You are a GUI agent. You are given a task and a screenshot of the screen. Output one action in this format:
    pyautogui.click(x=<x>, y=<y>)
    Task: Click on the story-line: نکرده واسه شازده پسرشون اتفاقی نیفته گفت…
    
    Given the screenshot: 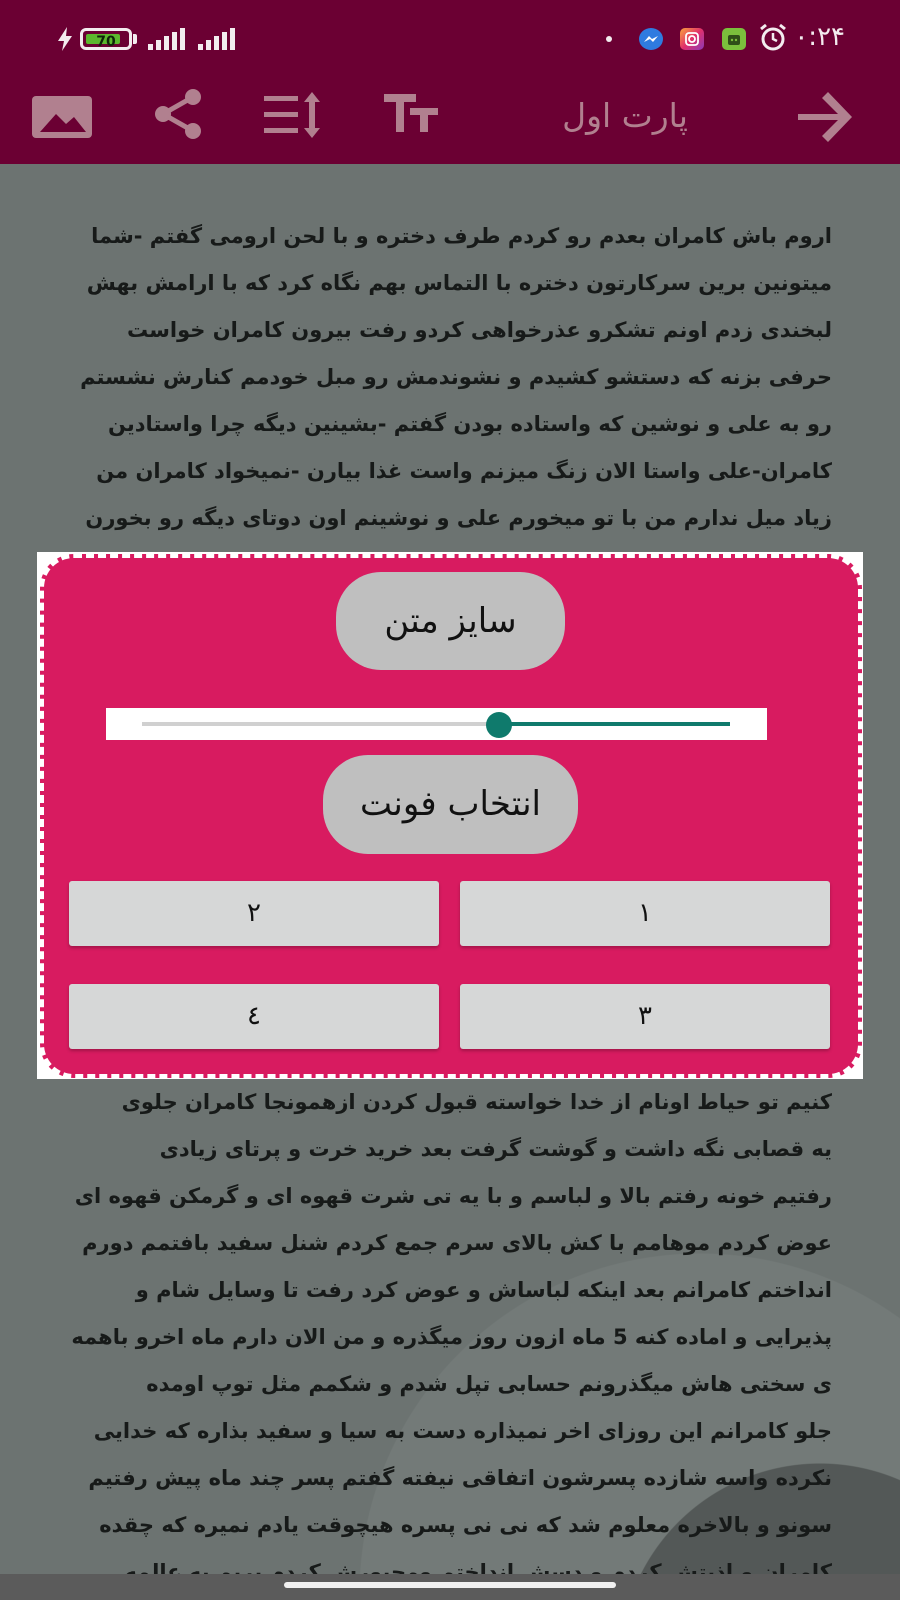 What is the action you would take?
    pyautogui.click(x=460, y=1478)
    